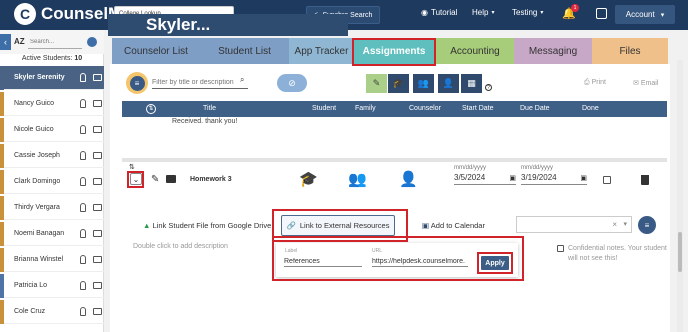 The height and width of the screenshot is (332, 688). Describe the element at coordinates (2, 130) in the screenshot. I see `student-color-marker` at that location.